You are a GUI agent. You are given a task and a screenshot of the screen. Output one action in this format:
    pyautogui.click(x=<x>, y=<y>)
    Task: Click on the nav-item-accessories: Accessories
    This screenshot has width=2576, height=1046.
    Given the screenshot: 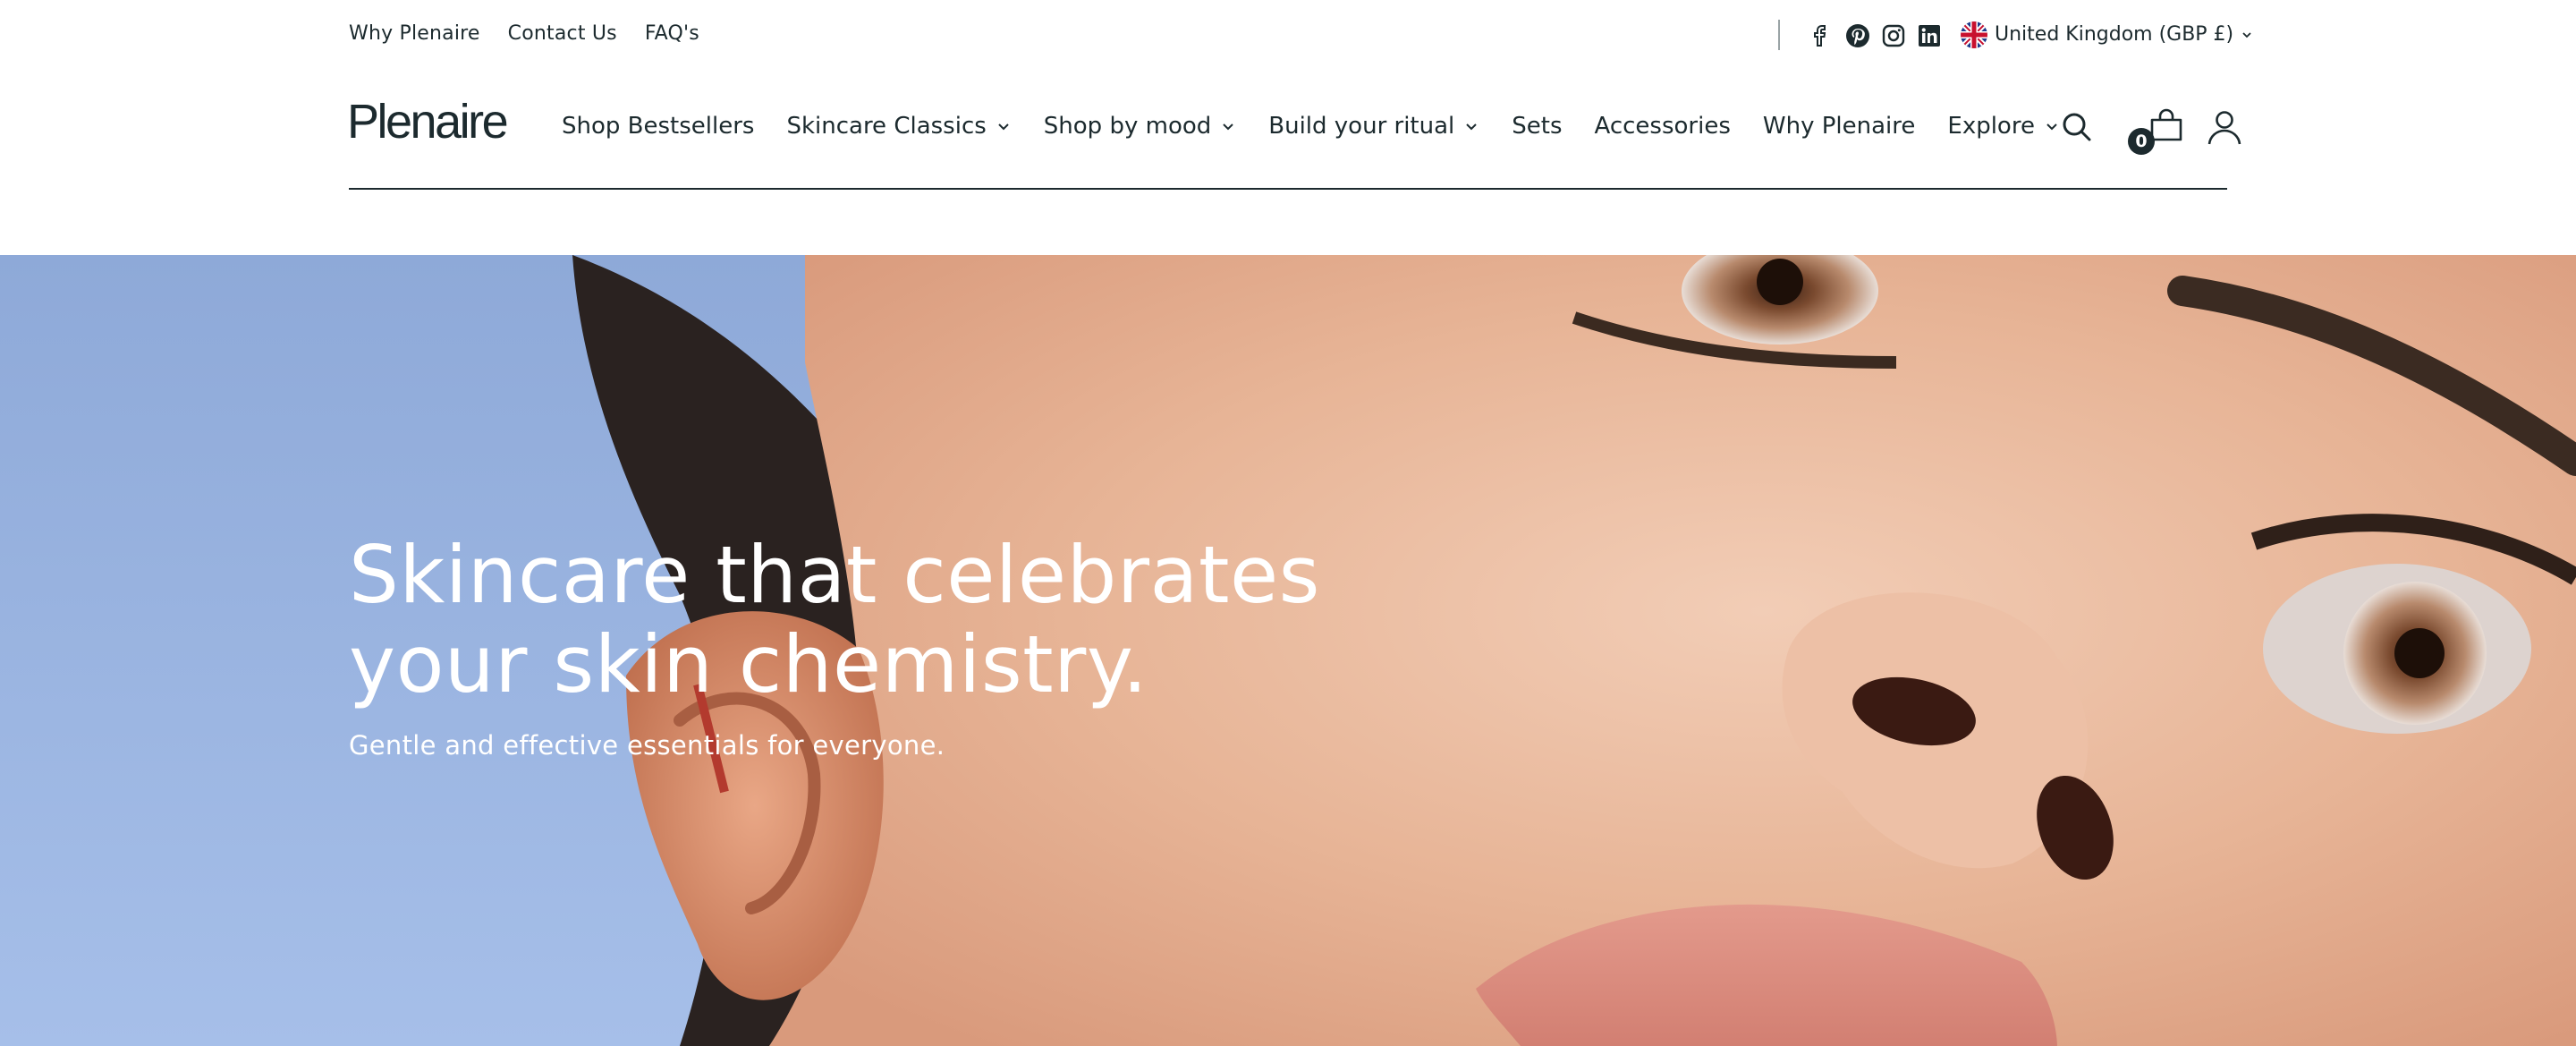 What is the action you would take?
    pyautogui.click(x=1663, y=126)
    